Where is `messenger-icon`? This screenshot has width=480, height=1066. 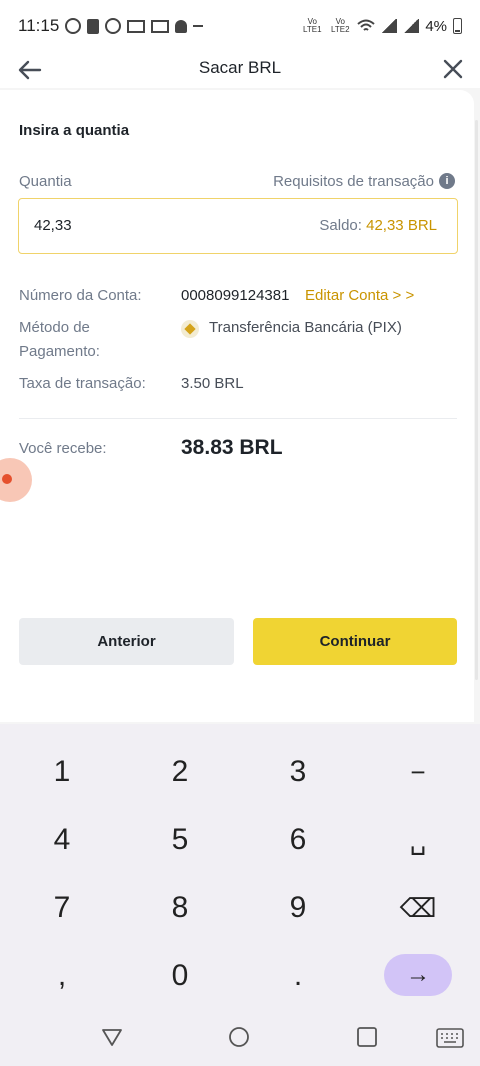
messenger-icon is located at coordinates (113, 26).